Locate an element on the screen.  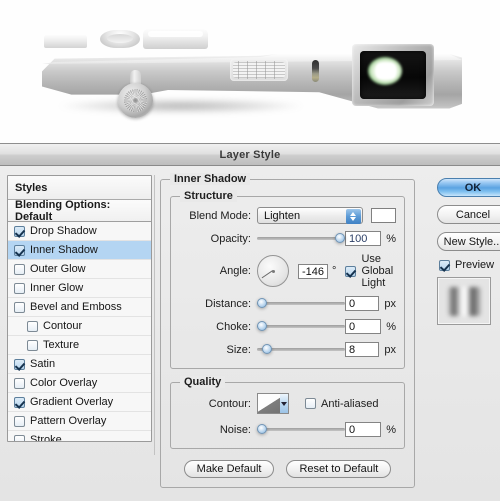
style-row-pattern-overlay: Pattern Overlay is located at coordinates (79, 421).